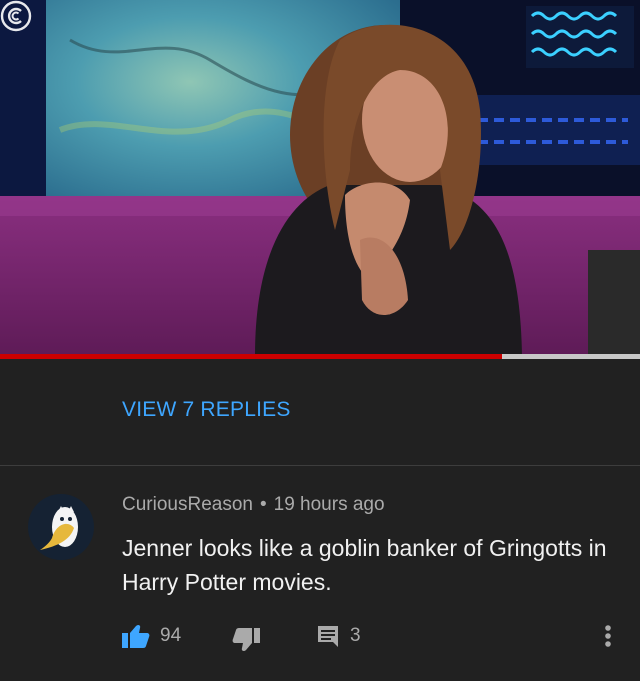 The height and width of the screenshot is (681, 640). What do you see at coordinates (151, 636) in the screenshot?
I see `like-button: 94` at bounding box center [151, 636].